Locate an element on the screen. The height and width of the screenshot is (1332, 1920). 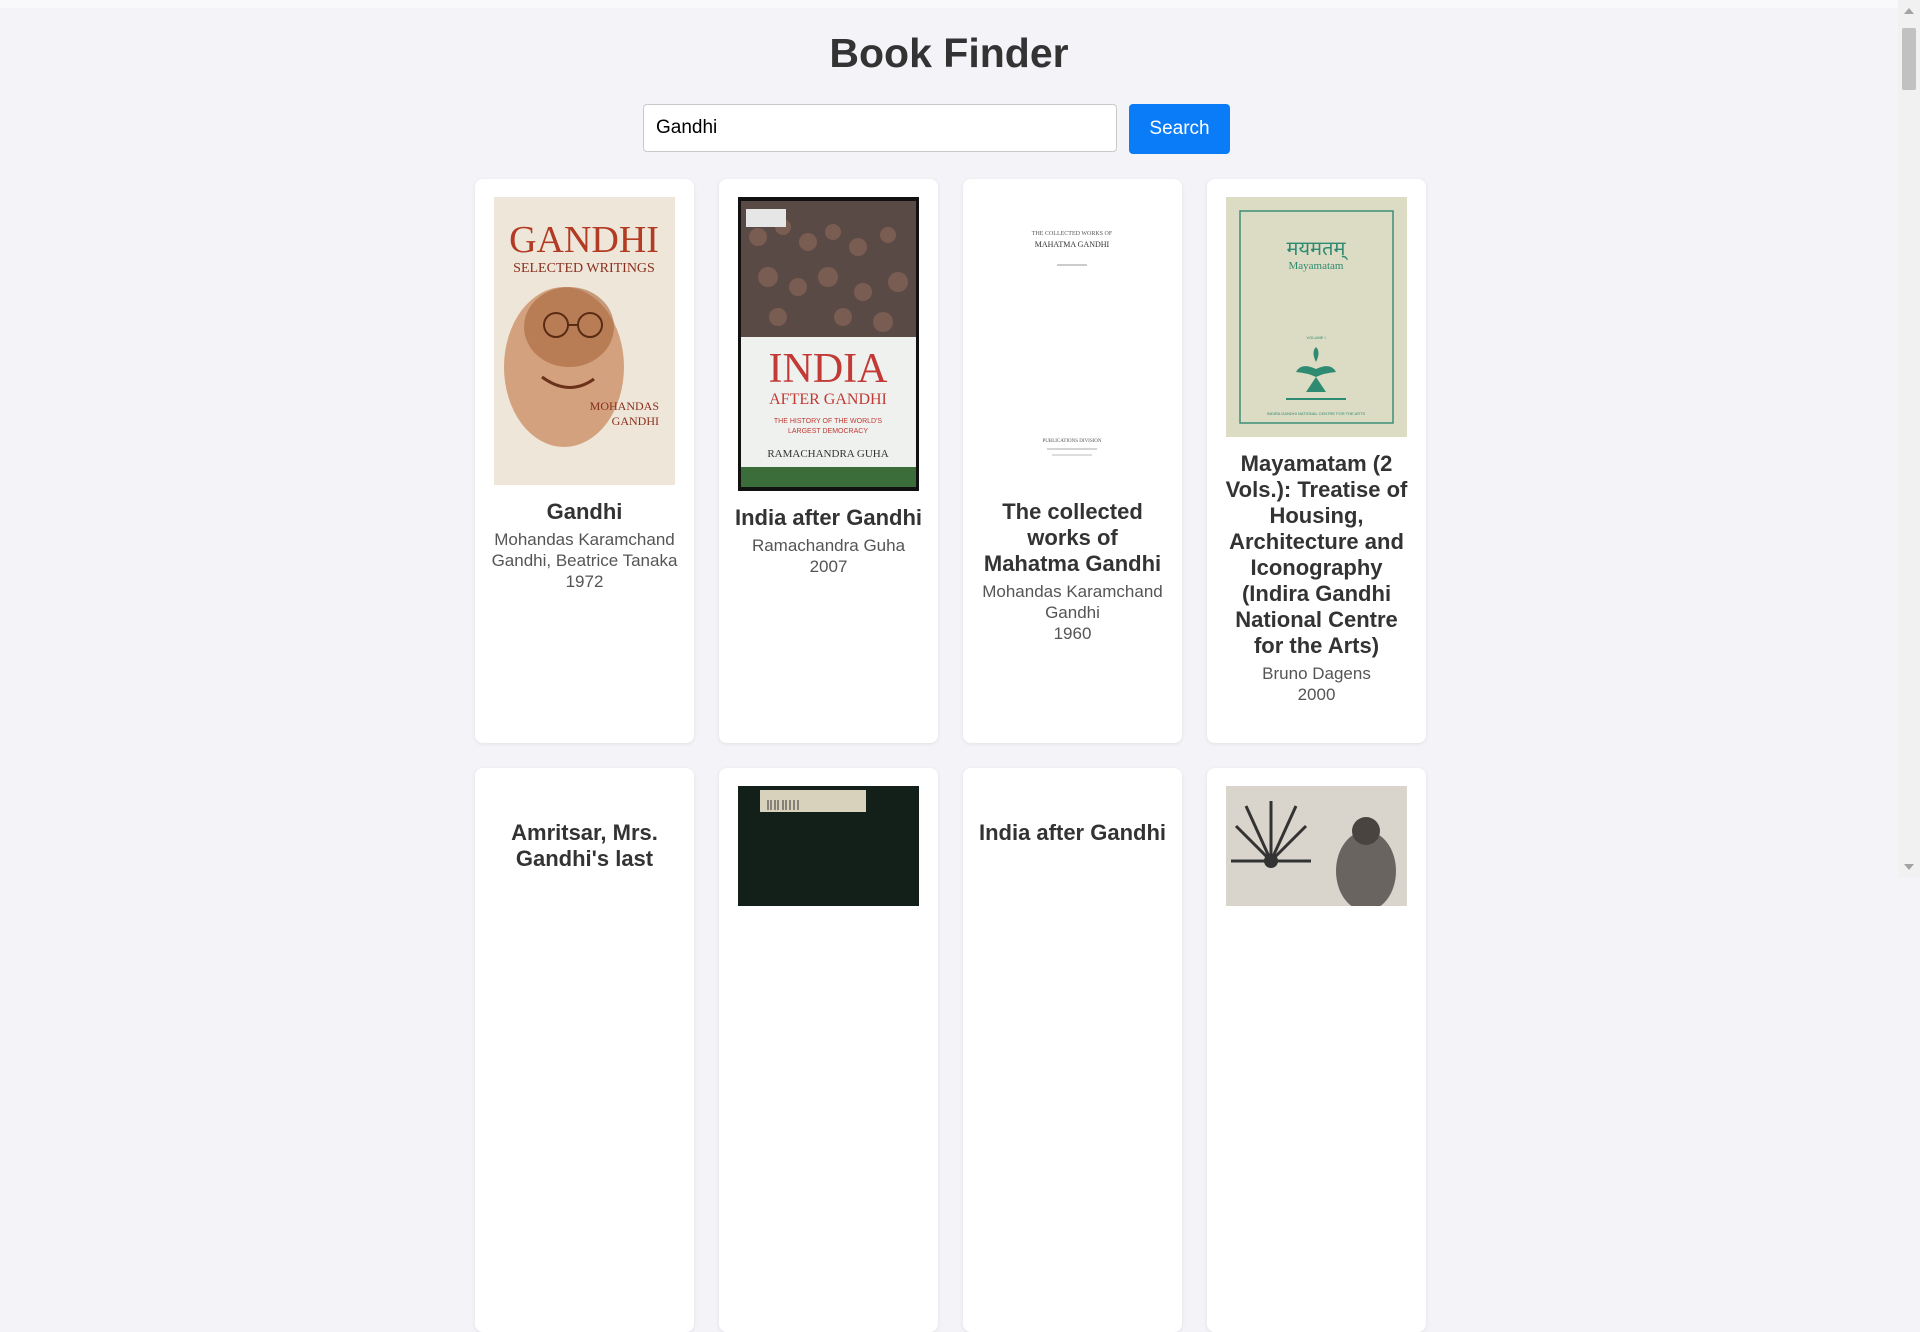
cover-text: SELECTED WRITINGS is located at coordinates (584, 268).